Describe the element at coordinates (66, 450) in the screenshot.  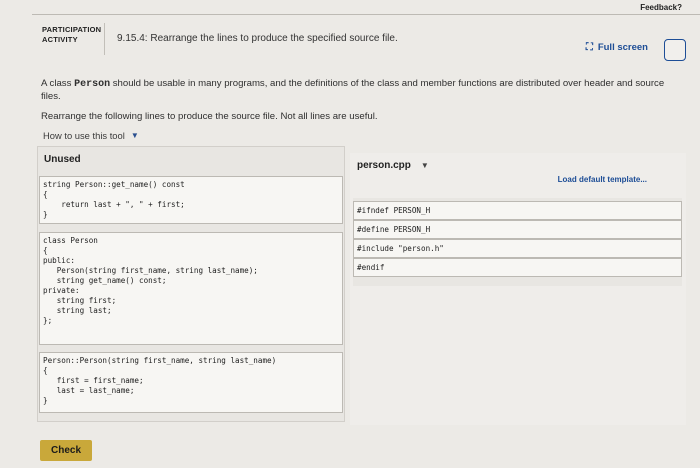
I see `check-button: Check` at that location.